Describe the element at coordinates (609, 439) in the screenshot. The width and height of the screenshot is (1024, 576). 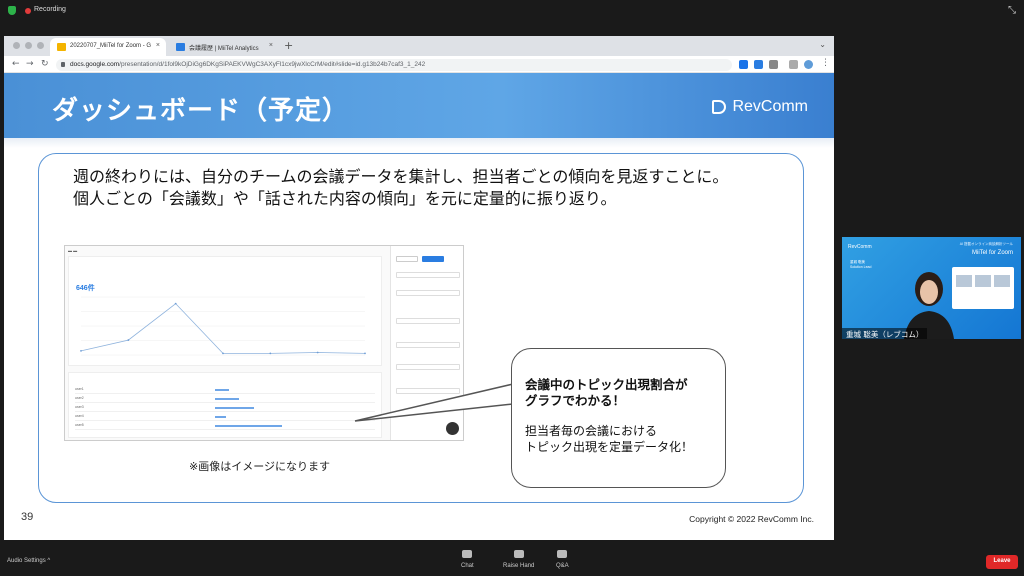
I see `callout-body: 担当者毎の会議における トピック出現を定量データ化！` at that location.